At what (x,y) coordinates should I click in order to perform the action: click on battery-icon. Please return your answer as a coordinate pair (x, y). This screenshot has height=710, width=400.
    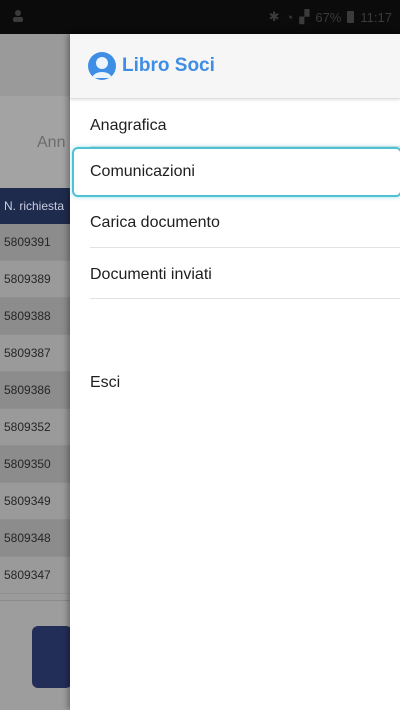
    Looking at the image, I should click on (351, 17).